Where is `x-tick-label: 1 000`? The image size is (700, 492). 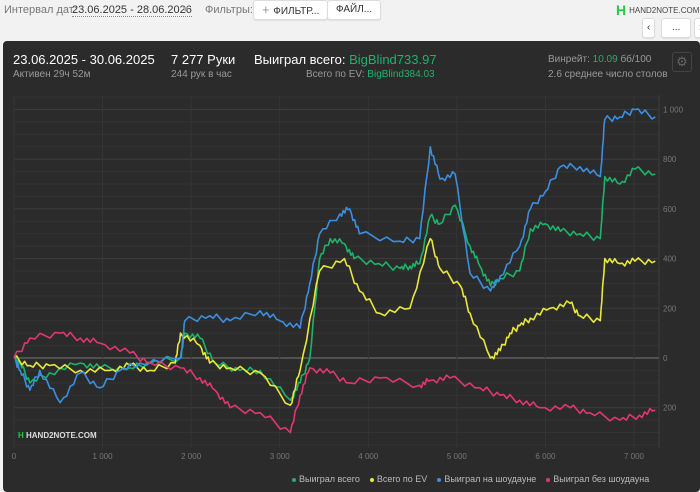 x-tick-label: 1 000 is located at coordinates (103, 456).